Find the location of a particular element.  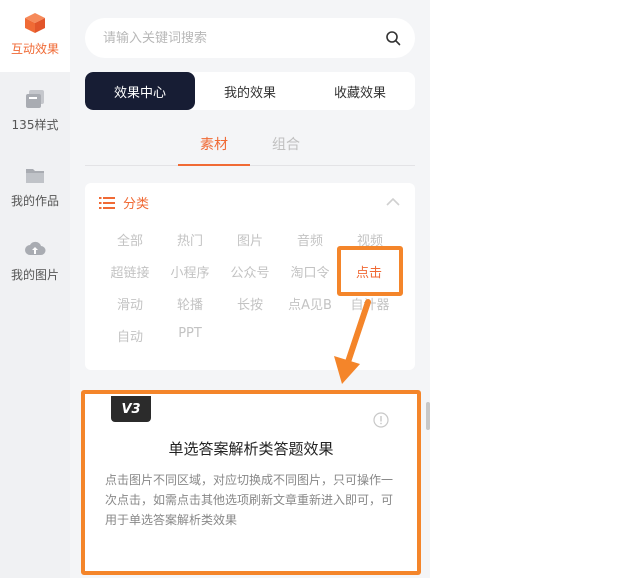

rail-item-135-style: 135样式 is located at coordinates (35, 113).